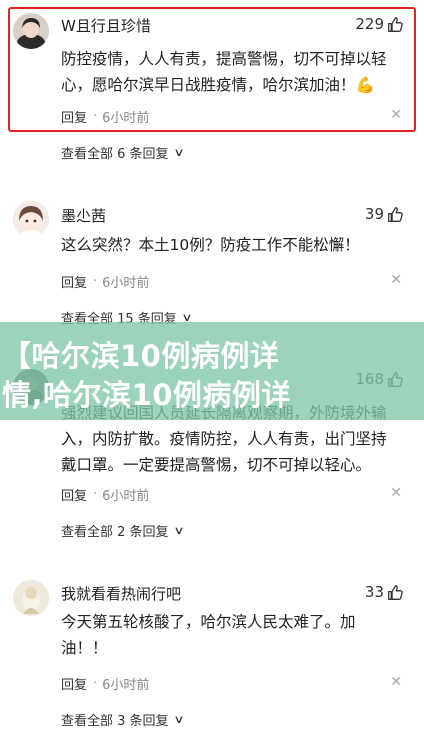 This screenshot has height=738, width=424. Describe the element at coordinates (374, 592) in the screenshot. I see `like-count: 33` at that location.